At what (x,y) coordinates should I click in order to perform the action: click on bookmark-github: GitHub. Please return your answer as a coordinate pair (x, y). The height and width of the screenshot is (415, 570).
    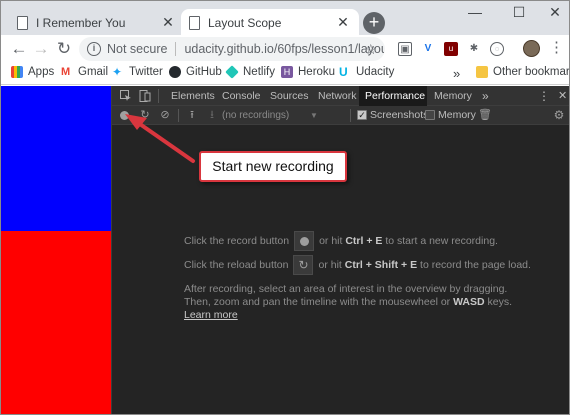
    Looking at the image, I should click on (195, 72).